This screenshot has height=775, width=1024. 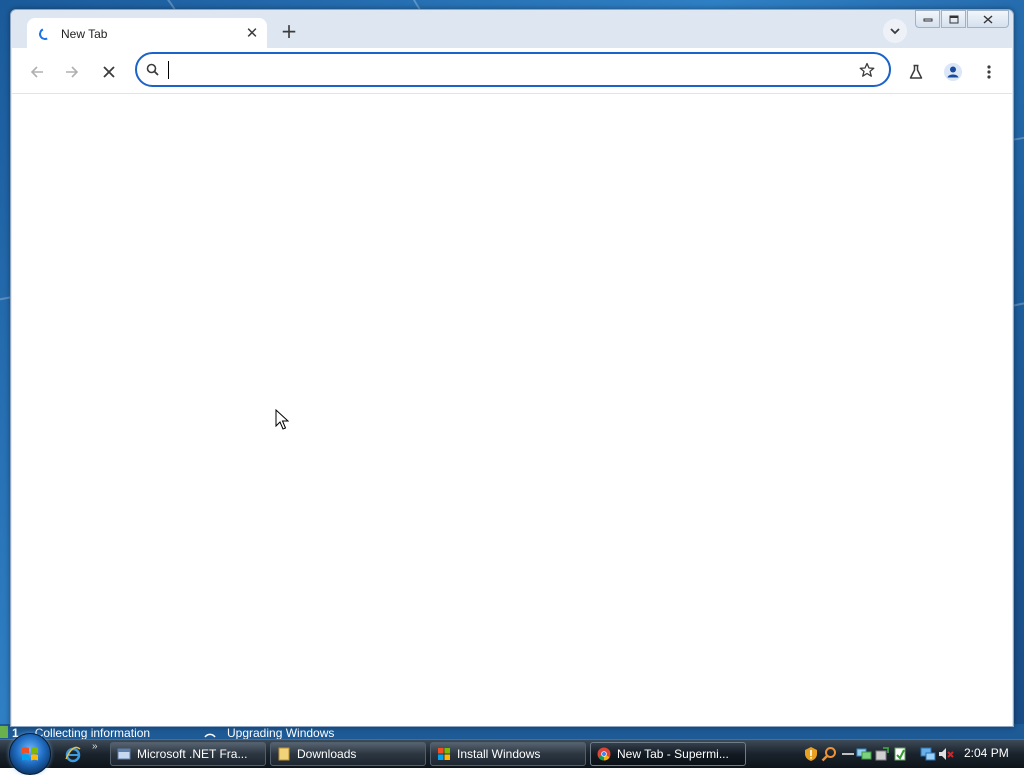 I want to click on restore-icon, so click(x=953, y=19).